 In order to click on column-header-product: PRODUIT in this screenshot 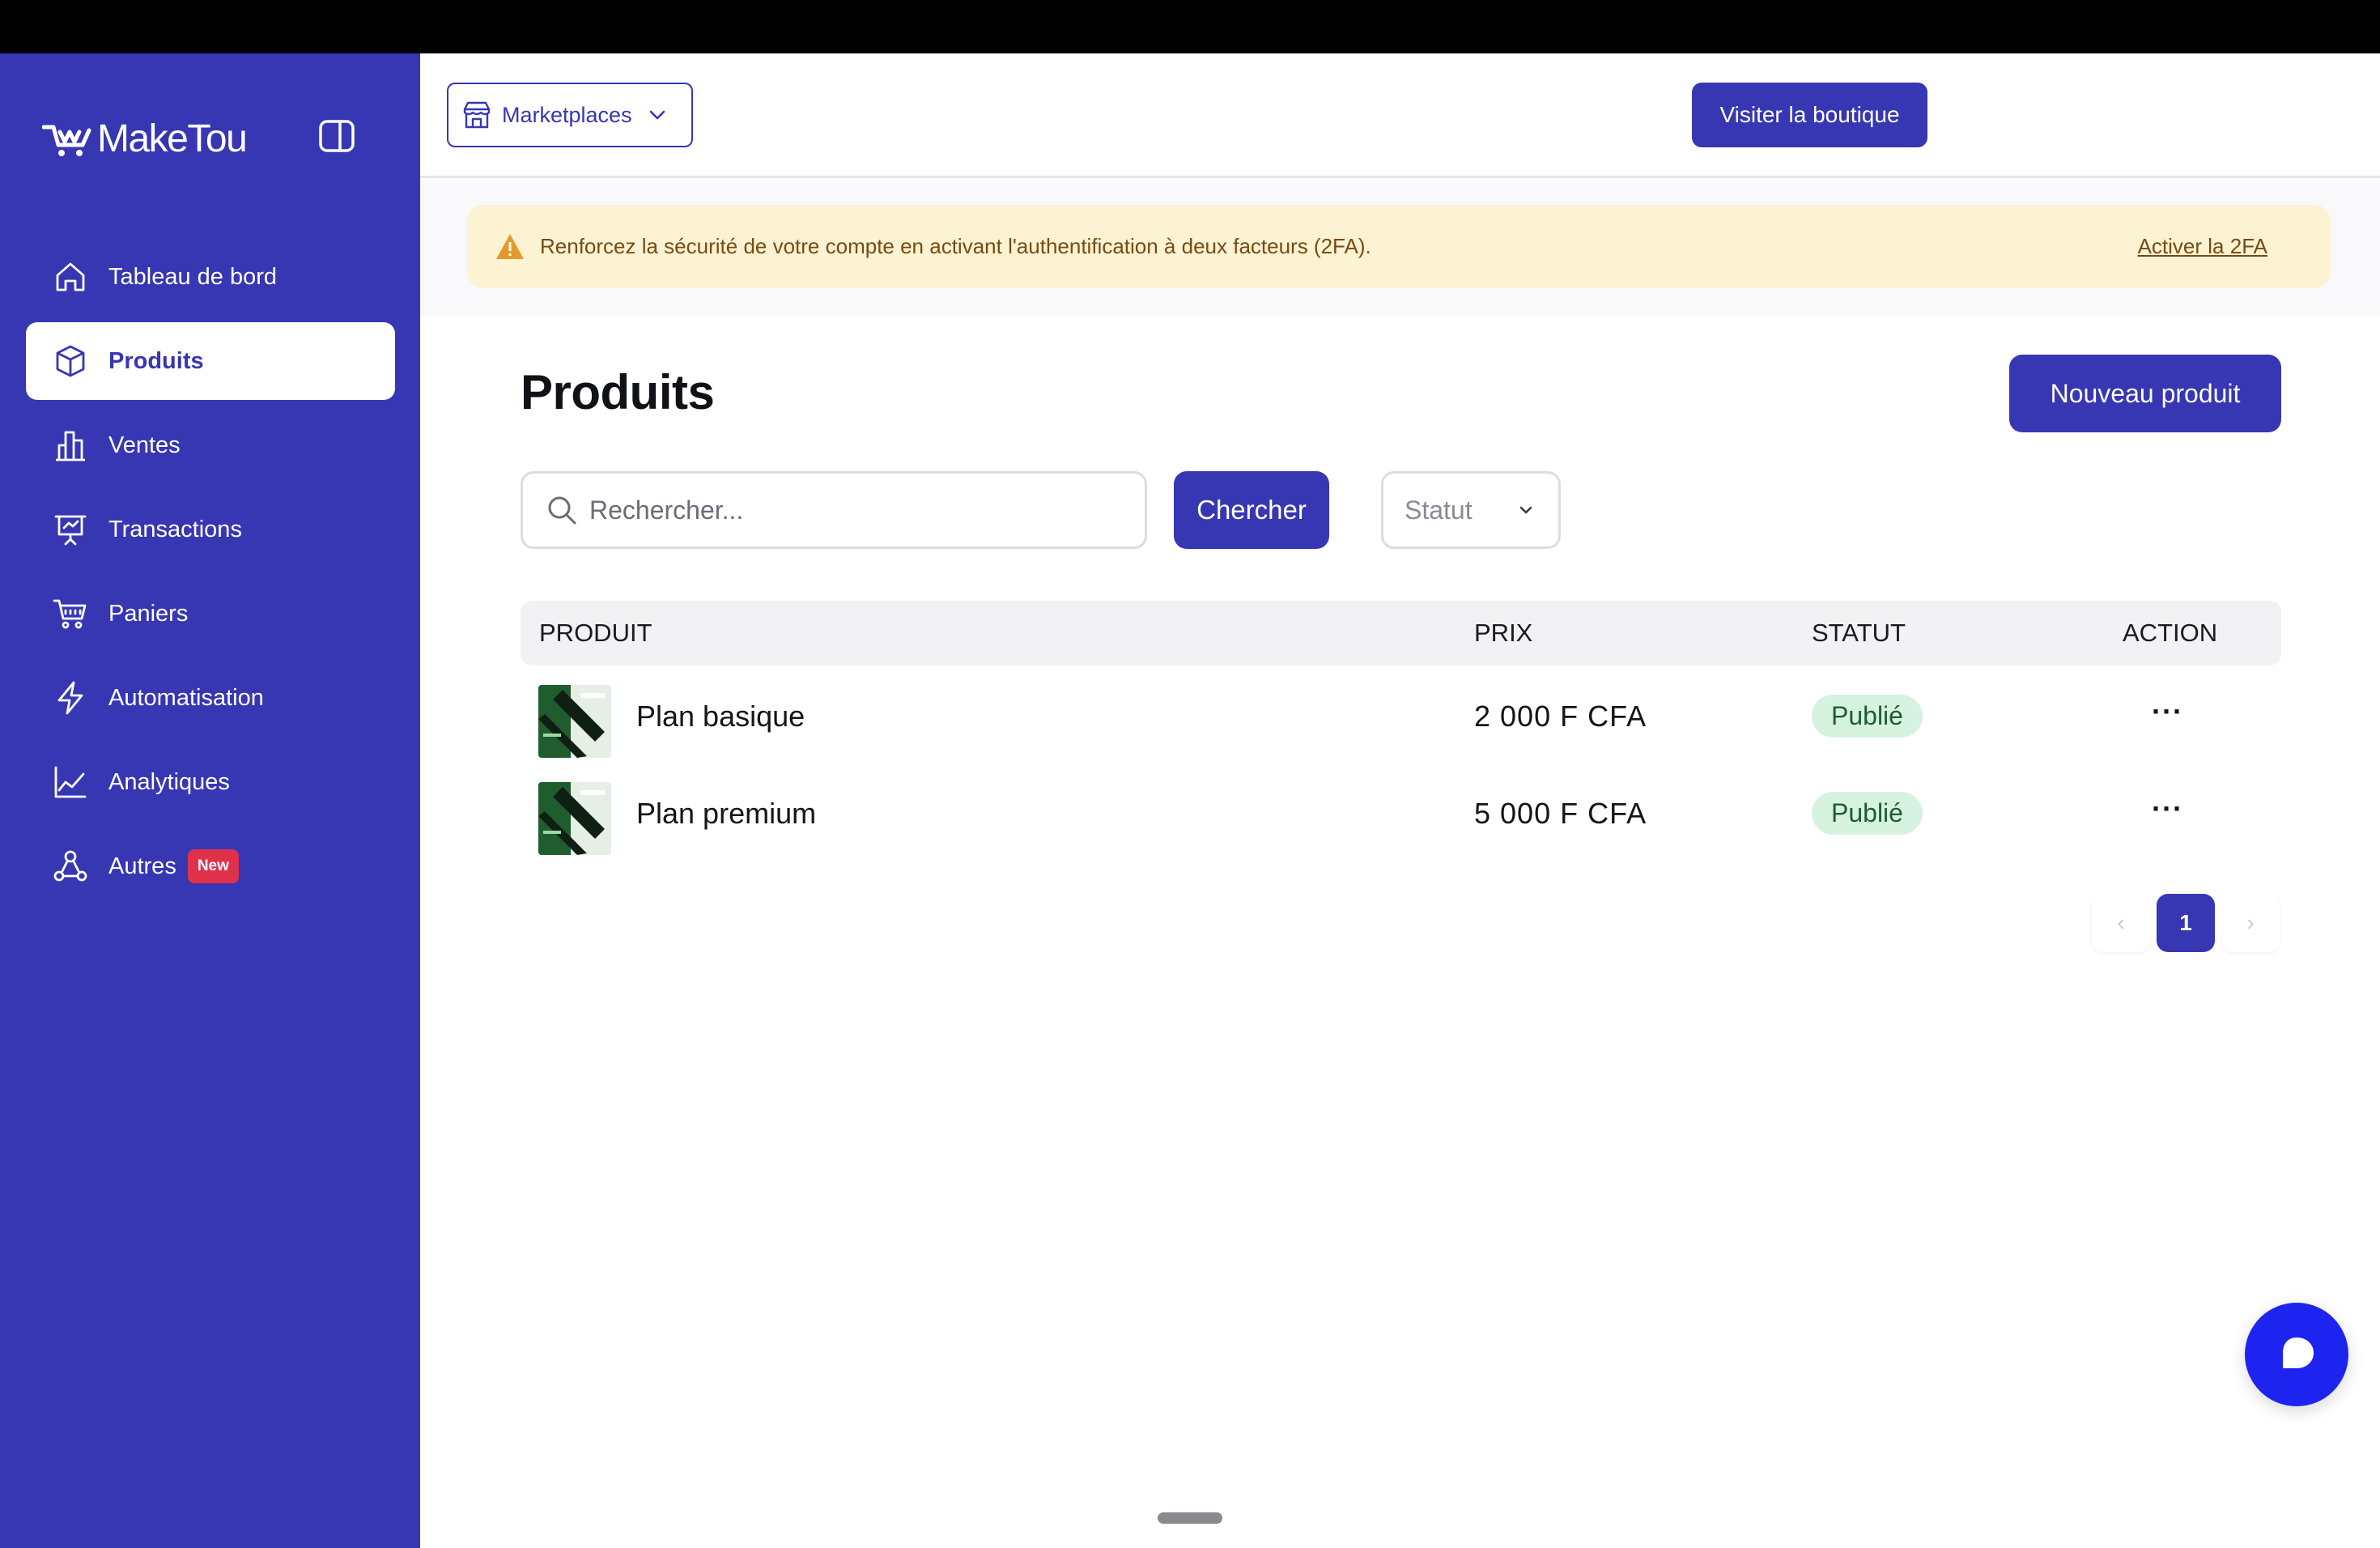, I will do `click(595, 633)`.